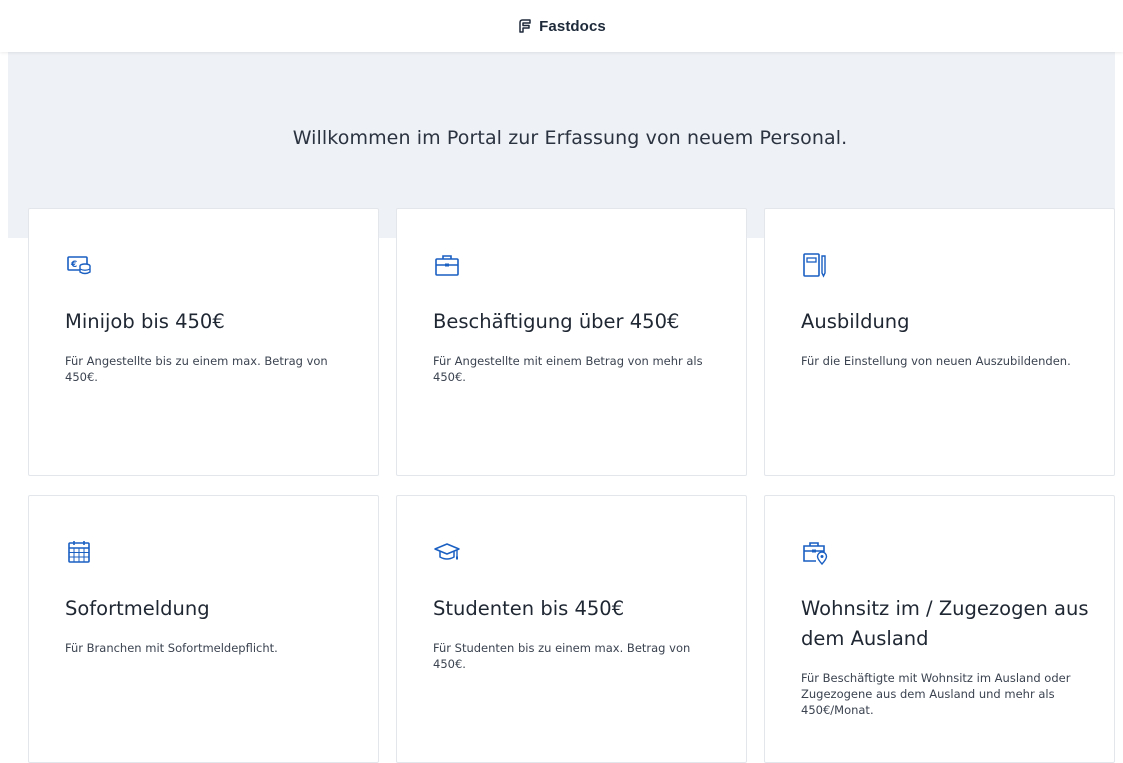 The width and height of the screenshot is (1123, 763). Describe the element at coordinates (145, 321) in the screenshot. I see `card-title: Minijob bis 450€` at that location.